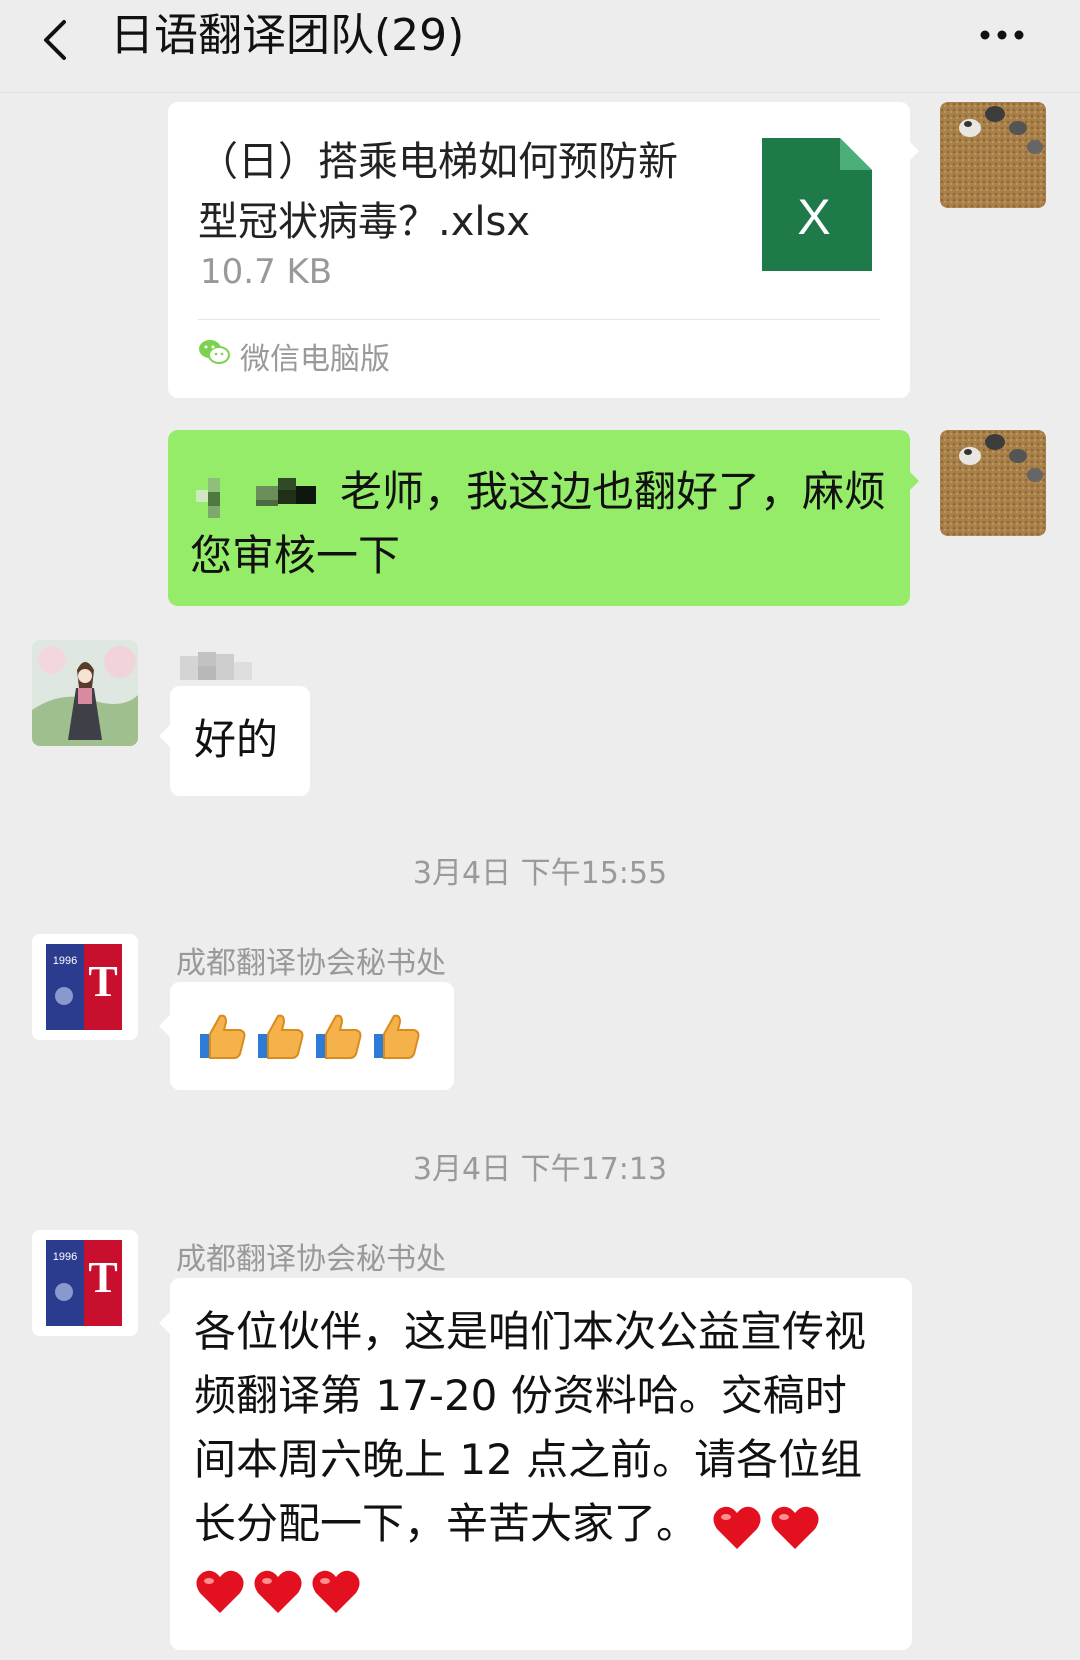 This screenshot has height=1660, width=1080. I want to click on file-source: 微信电脑版, so click(315, 359).